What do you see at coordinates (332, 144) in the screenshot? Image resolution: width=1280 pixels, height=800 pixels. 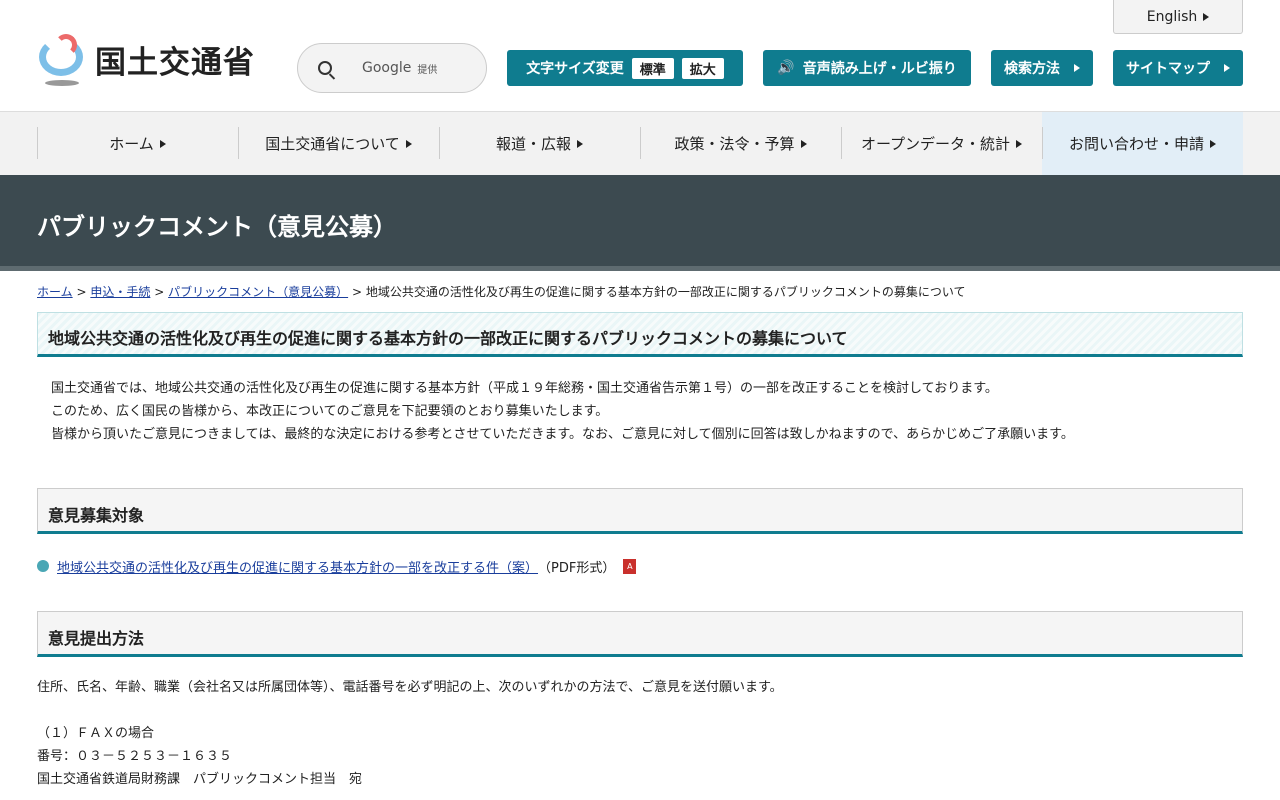 I see `nav-label: 国土交通省について` at bounding box center [332, 144].